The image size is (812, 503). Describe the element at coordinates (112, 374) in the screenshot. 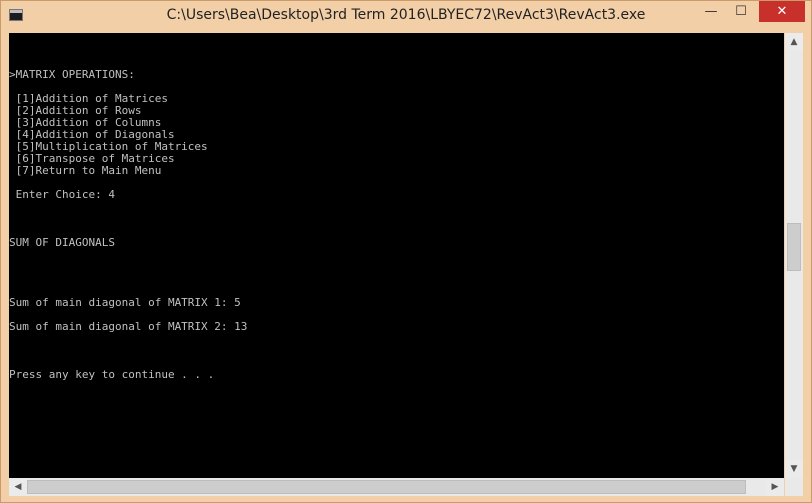

I see `console-line: Press any key to continue . . .` at that location.